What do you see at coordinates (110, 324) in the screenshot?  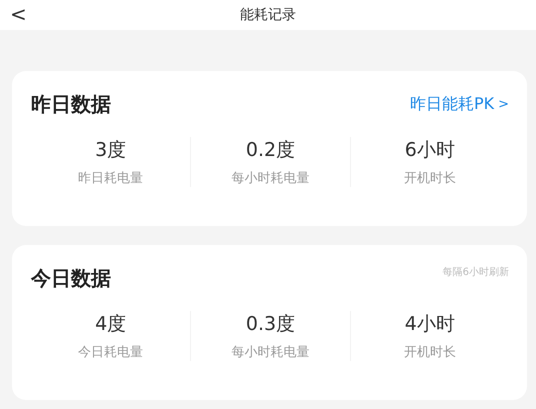 I see `stat-value: 4度` at bounding box center [110, 324].